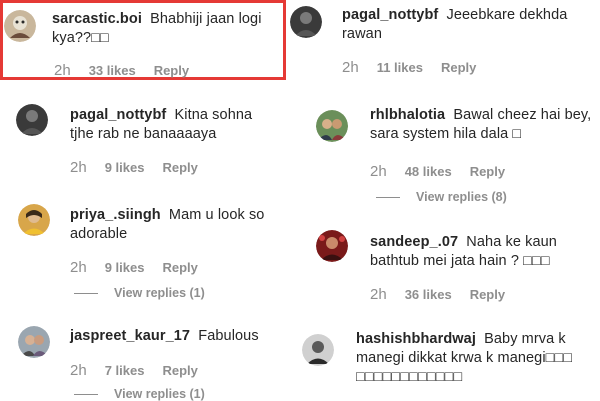  What do you see at coordinates (130, 336) in the screenshot?
I see `comment-username: jaspreet_kaur_17` at bounding box center [130, 336].